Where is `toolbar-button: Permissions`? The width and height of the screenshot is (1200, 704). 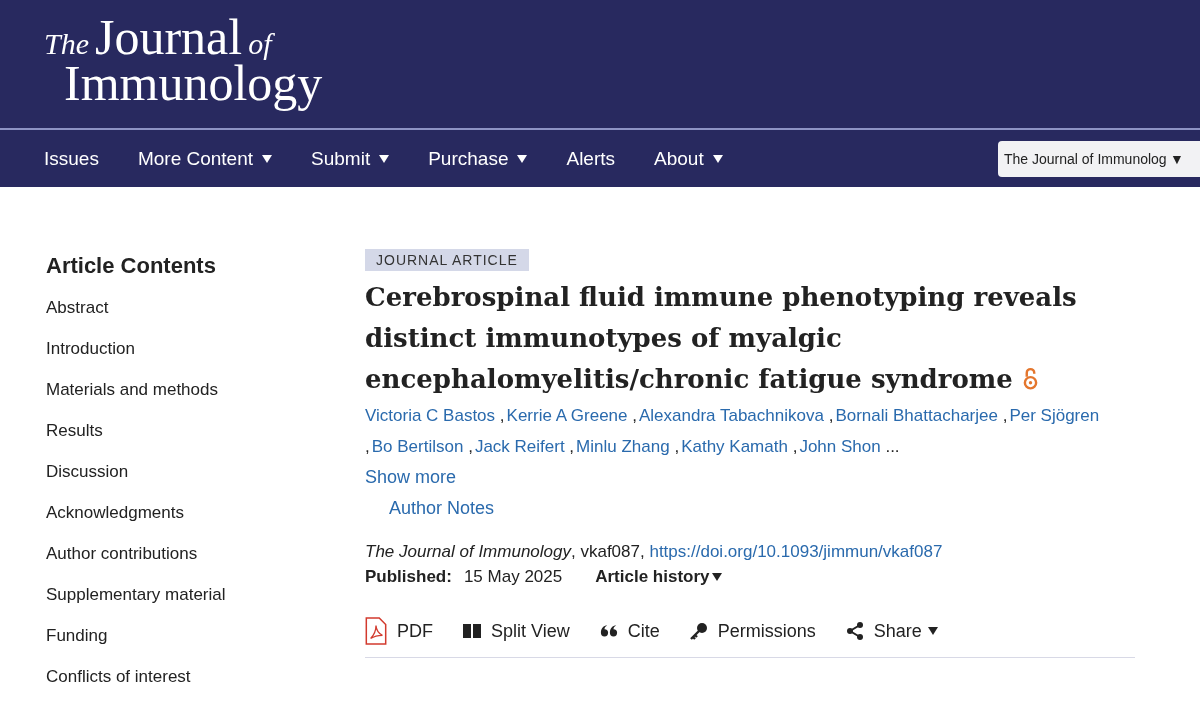
toolbar-button: Permissions is located at coordinates (752, 631).